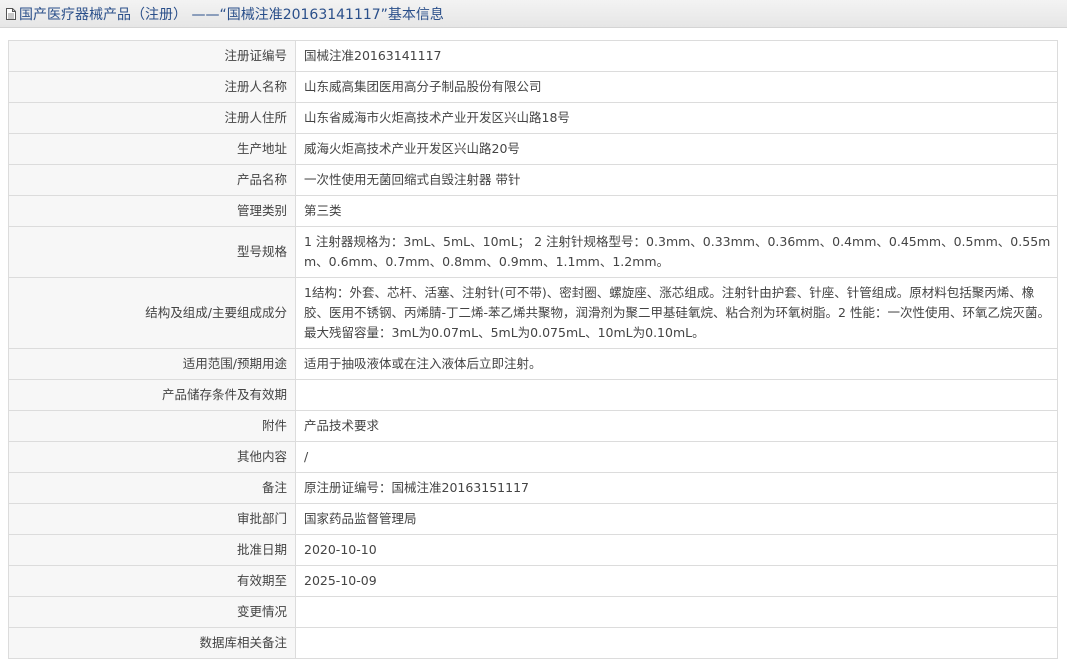 This screenshot has height=665, width=1067. Describe the element at coordinates (676, 426) in the screenshot. I see `row-value: 产品技术要求` at that location.